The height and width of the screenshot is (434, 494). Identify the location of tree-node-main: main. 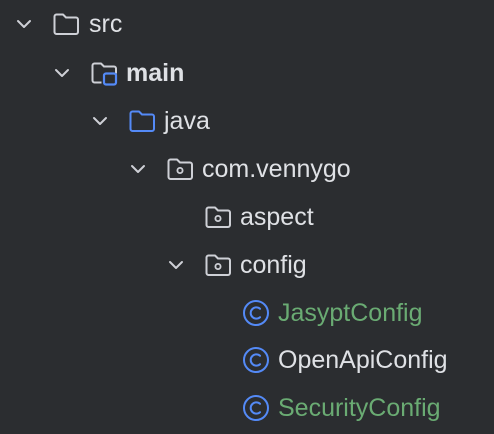
(247, 73).